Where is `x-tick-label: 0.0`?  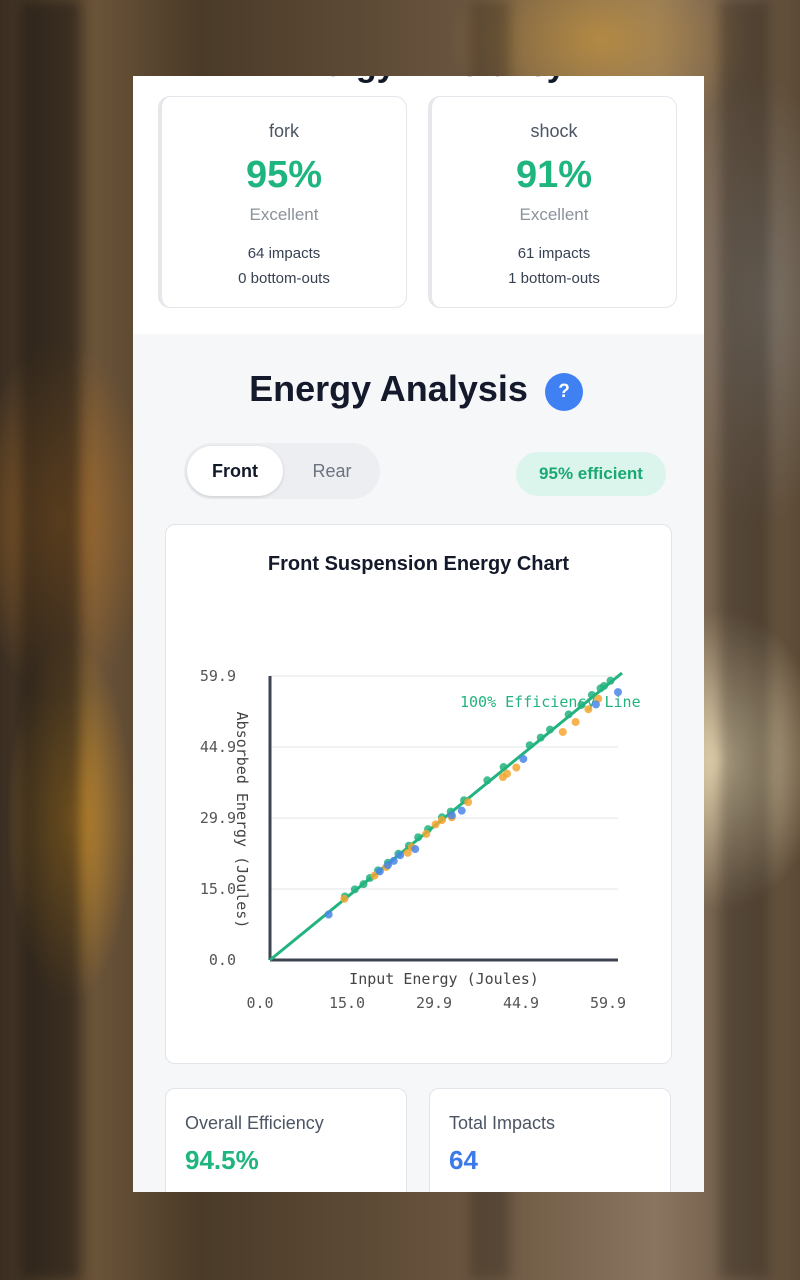
x-tick-label: 0.0 is located at coordinates (259, 1003).